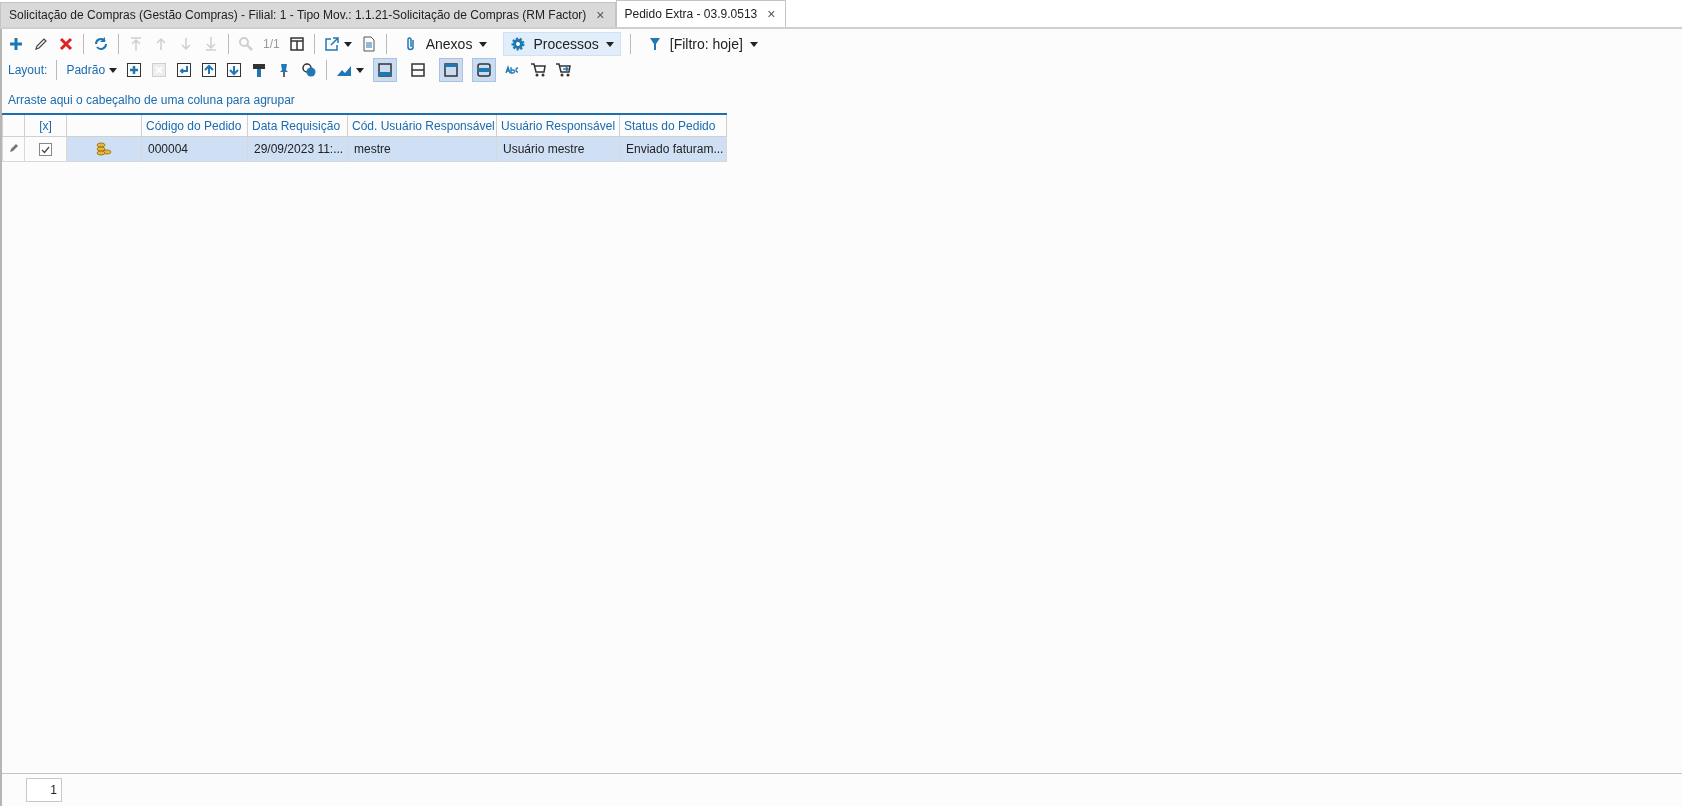 Image resolution: width=1682 pixels, height=806 pixels. I want to click on column-header: Cód. Usuário Responsável, so click(422, 125).